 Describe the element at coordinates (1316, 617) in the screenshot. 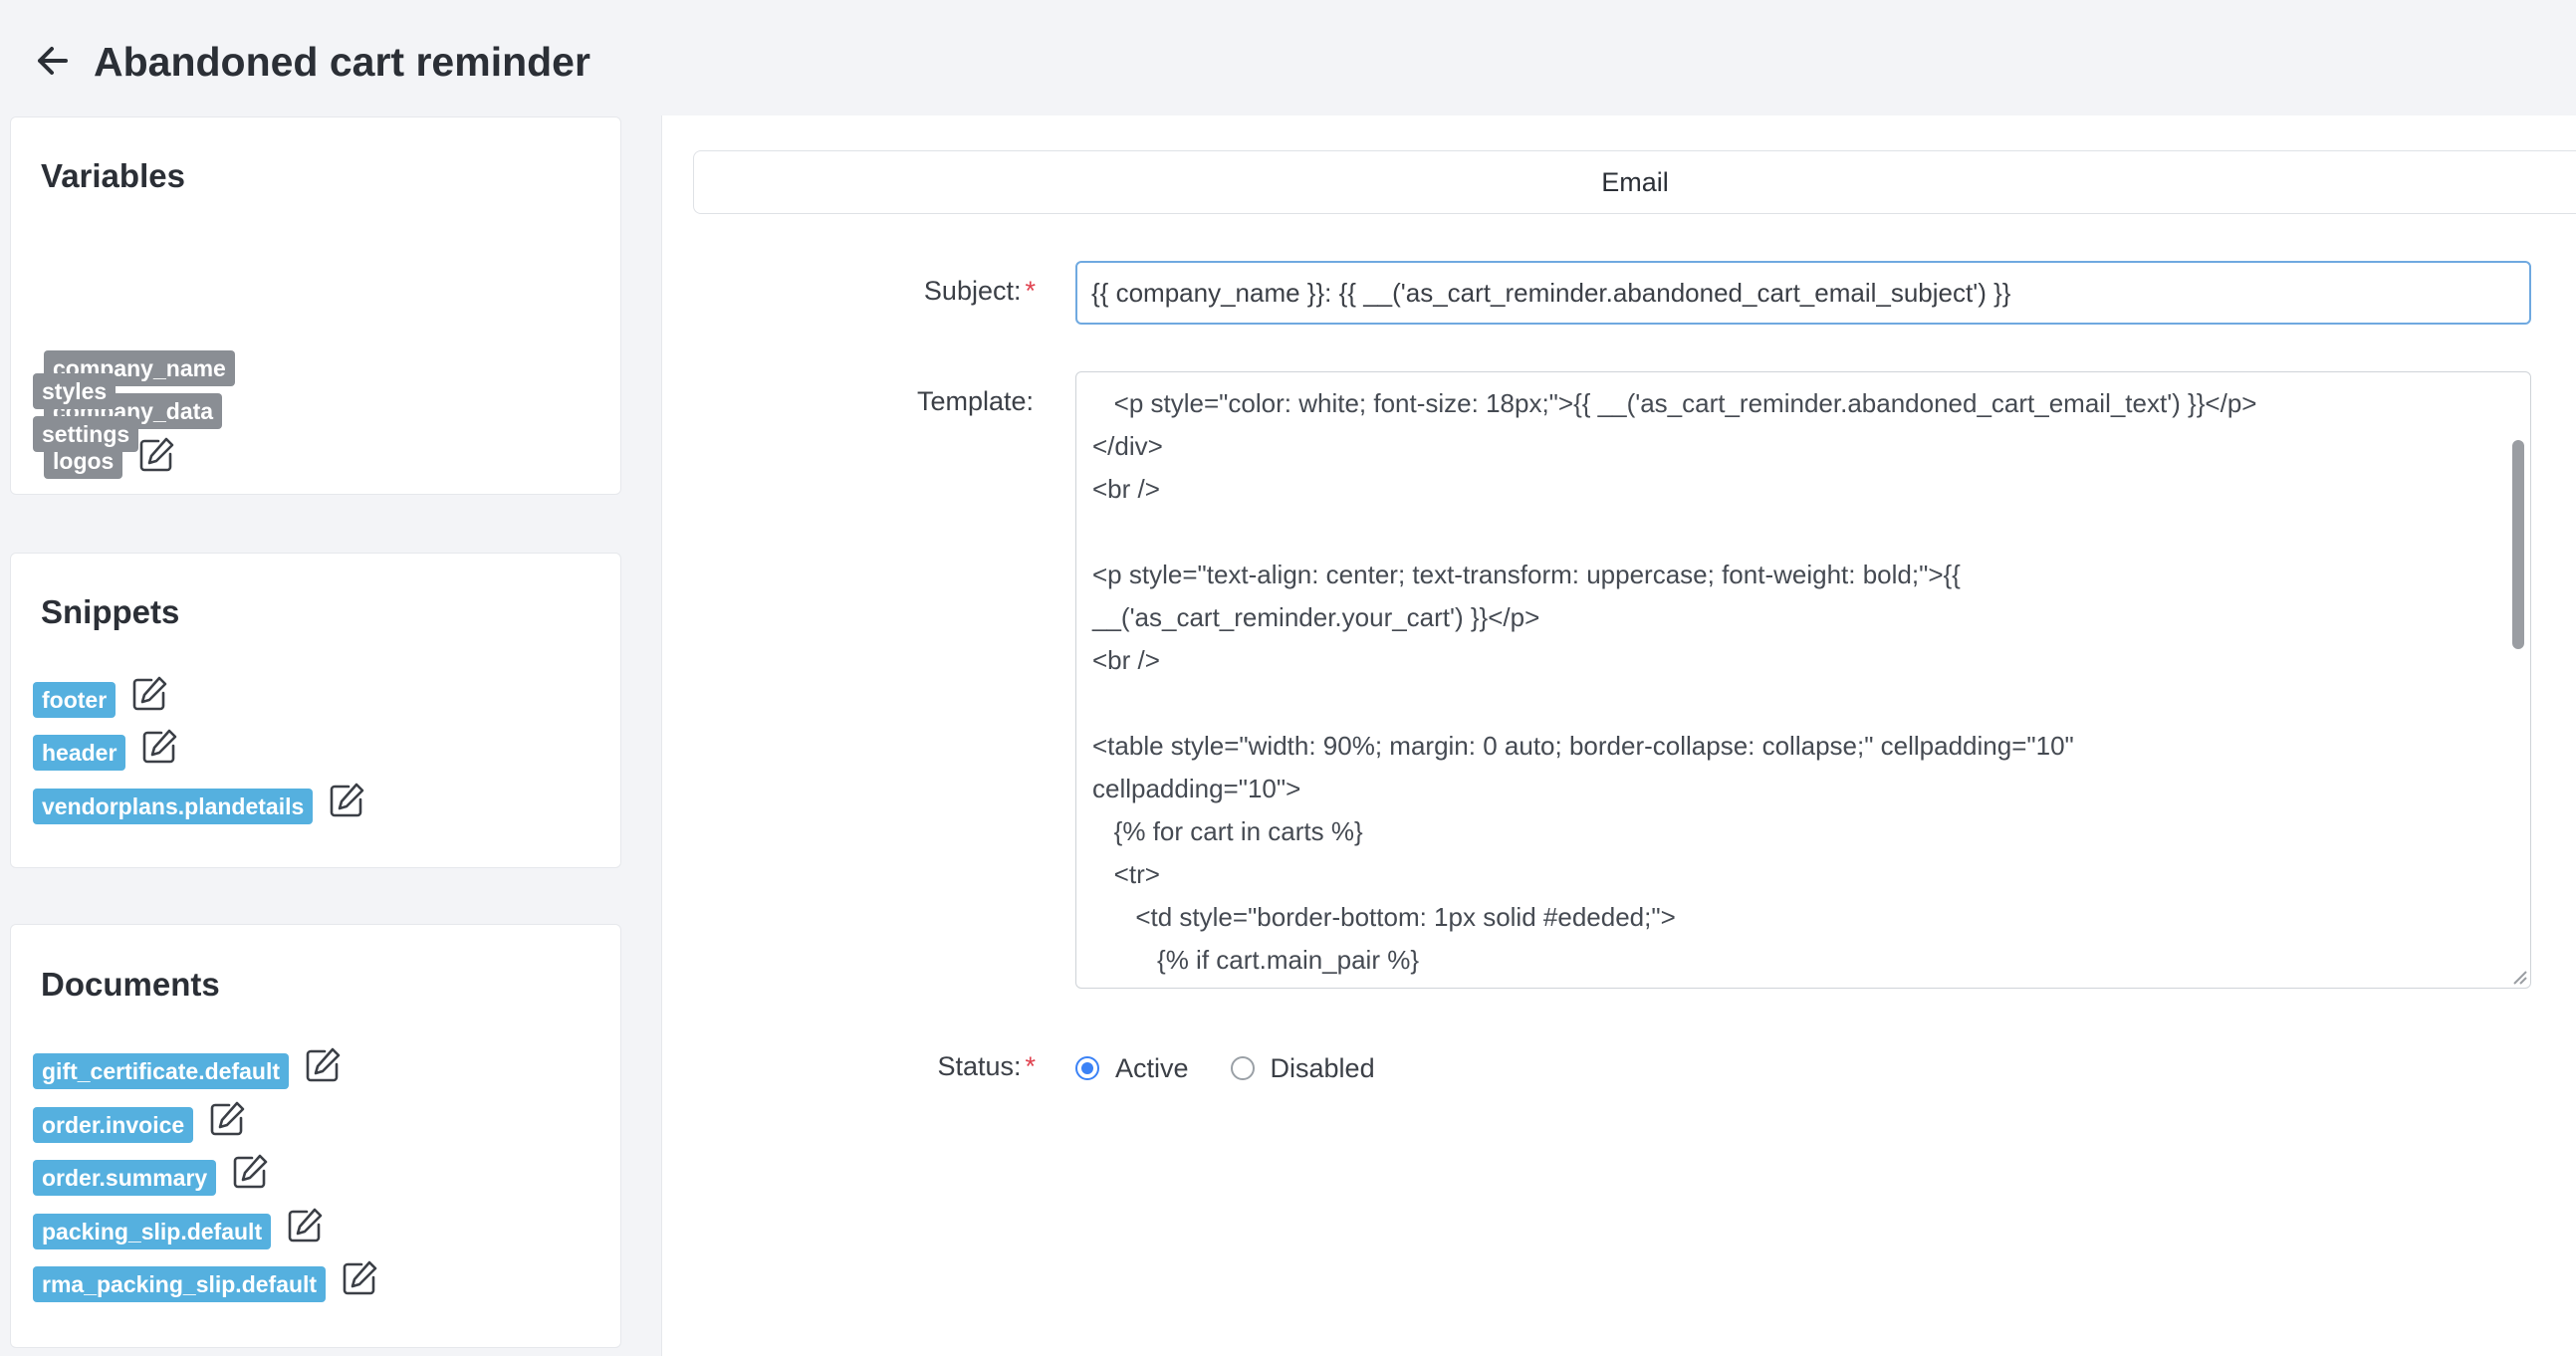

I see `code-line: __('as_cart_reminder.your_cart') }}</p>` at that location.